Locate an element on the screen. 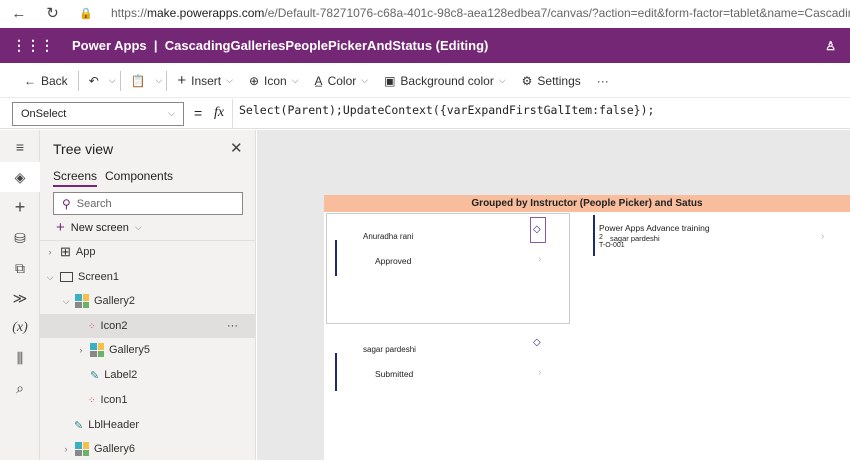  paste-chevron-icon: ⌵ is located at coordinates (159, 80).